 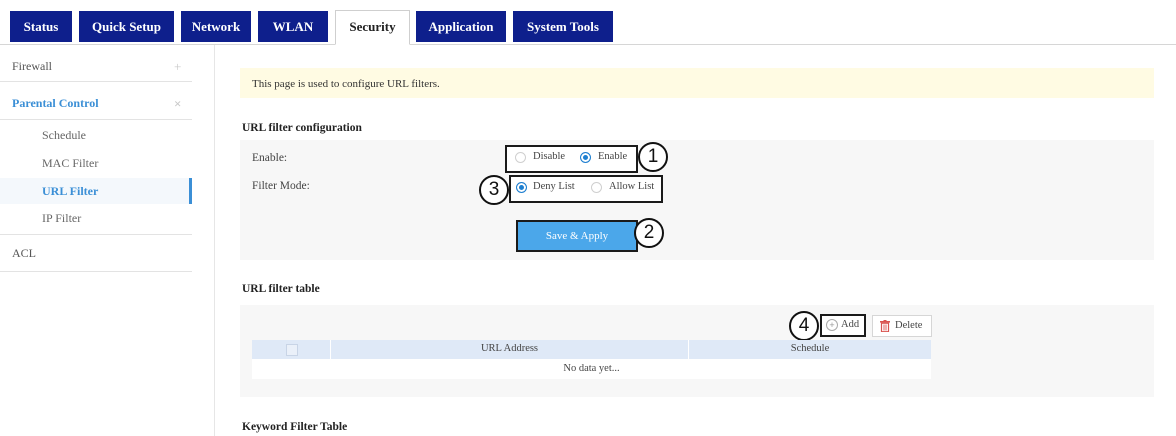 I want to click on sidebar-item-schedule: Schedule, so click(x=96, y=135).